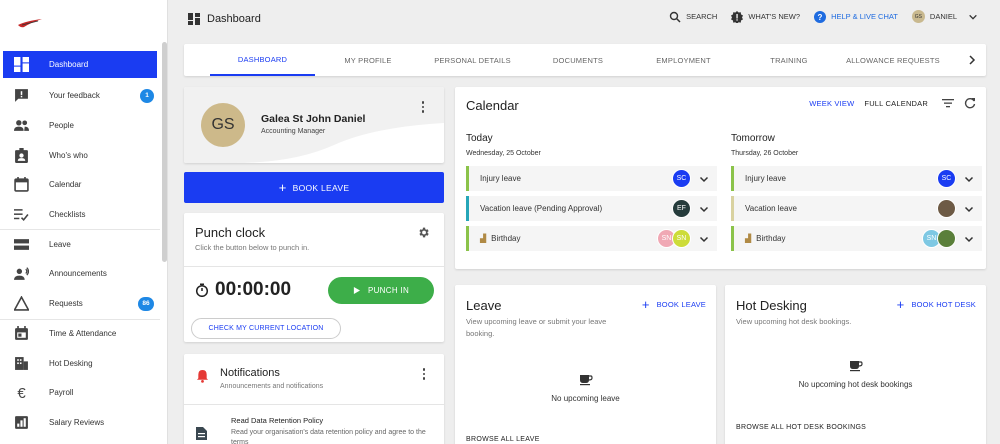  Describe the element at coordinates (855, 384) in the screenshot. I see `hot-desking-empty-text: No upcoming hot desk bookings` at that location.